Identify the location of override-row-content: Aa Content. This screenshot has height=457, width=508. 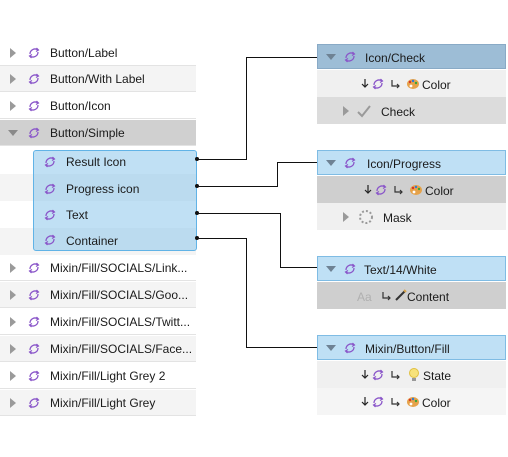
(411, 295).